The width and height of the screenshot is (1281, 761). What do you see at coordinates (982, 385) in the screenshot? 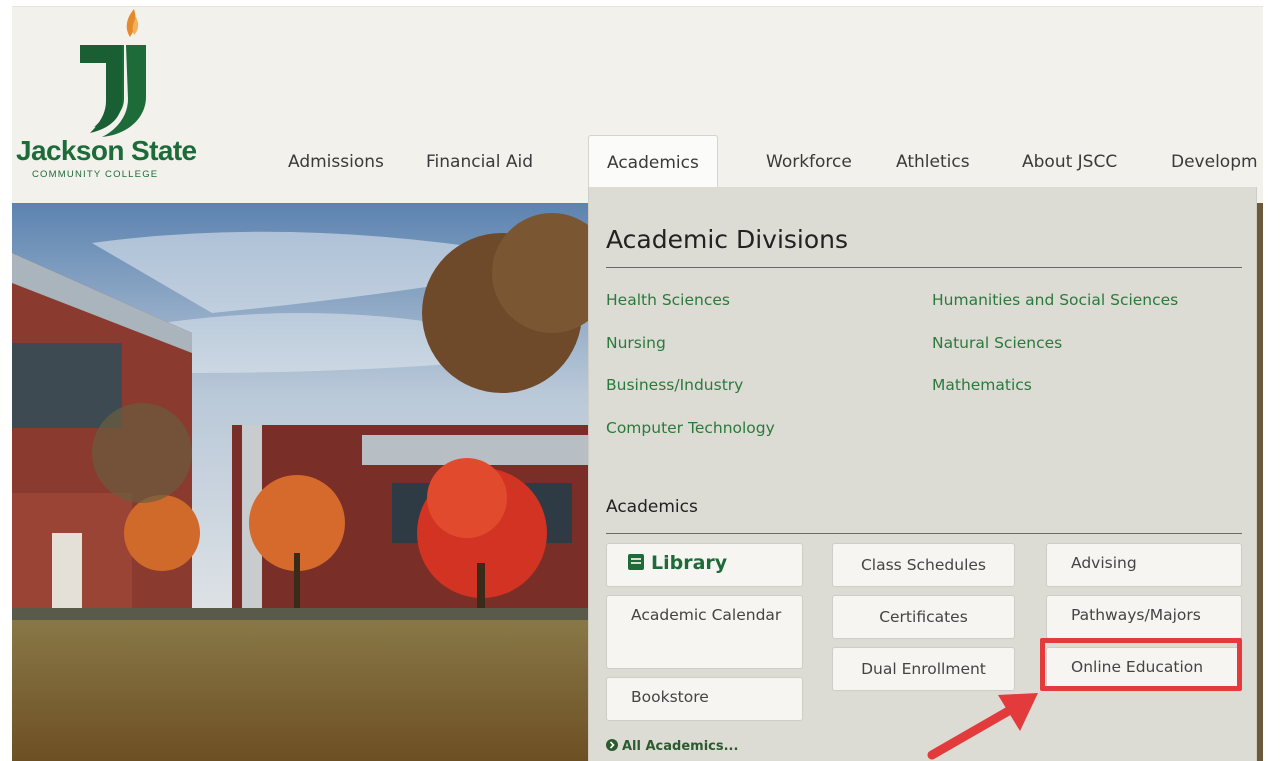
I see `link-mathematics: Mathematics` at bounding box center [982, 385].